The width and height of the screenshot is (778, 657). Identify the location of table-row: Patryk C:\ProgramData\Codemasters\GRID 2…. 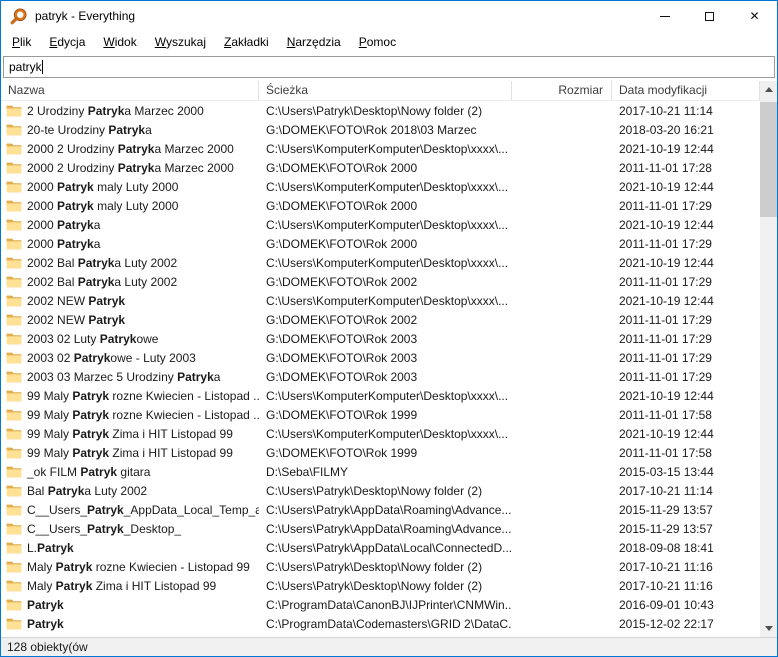
(380, 623).